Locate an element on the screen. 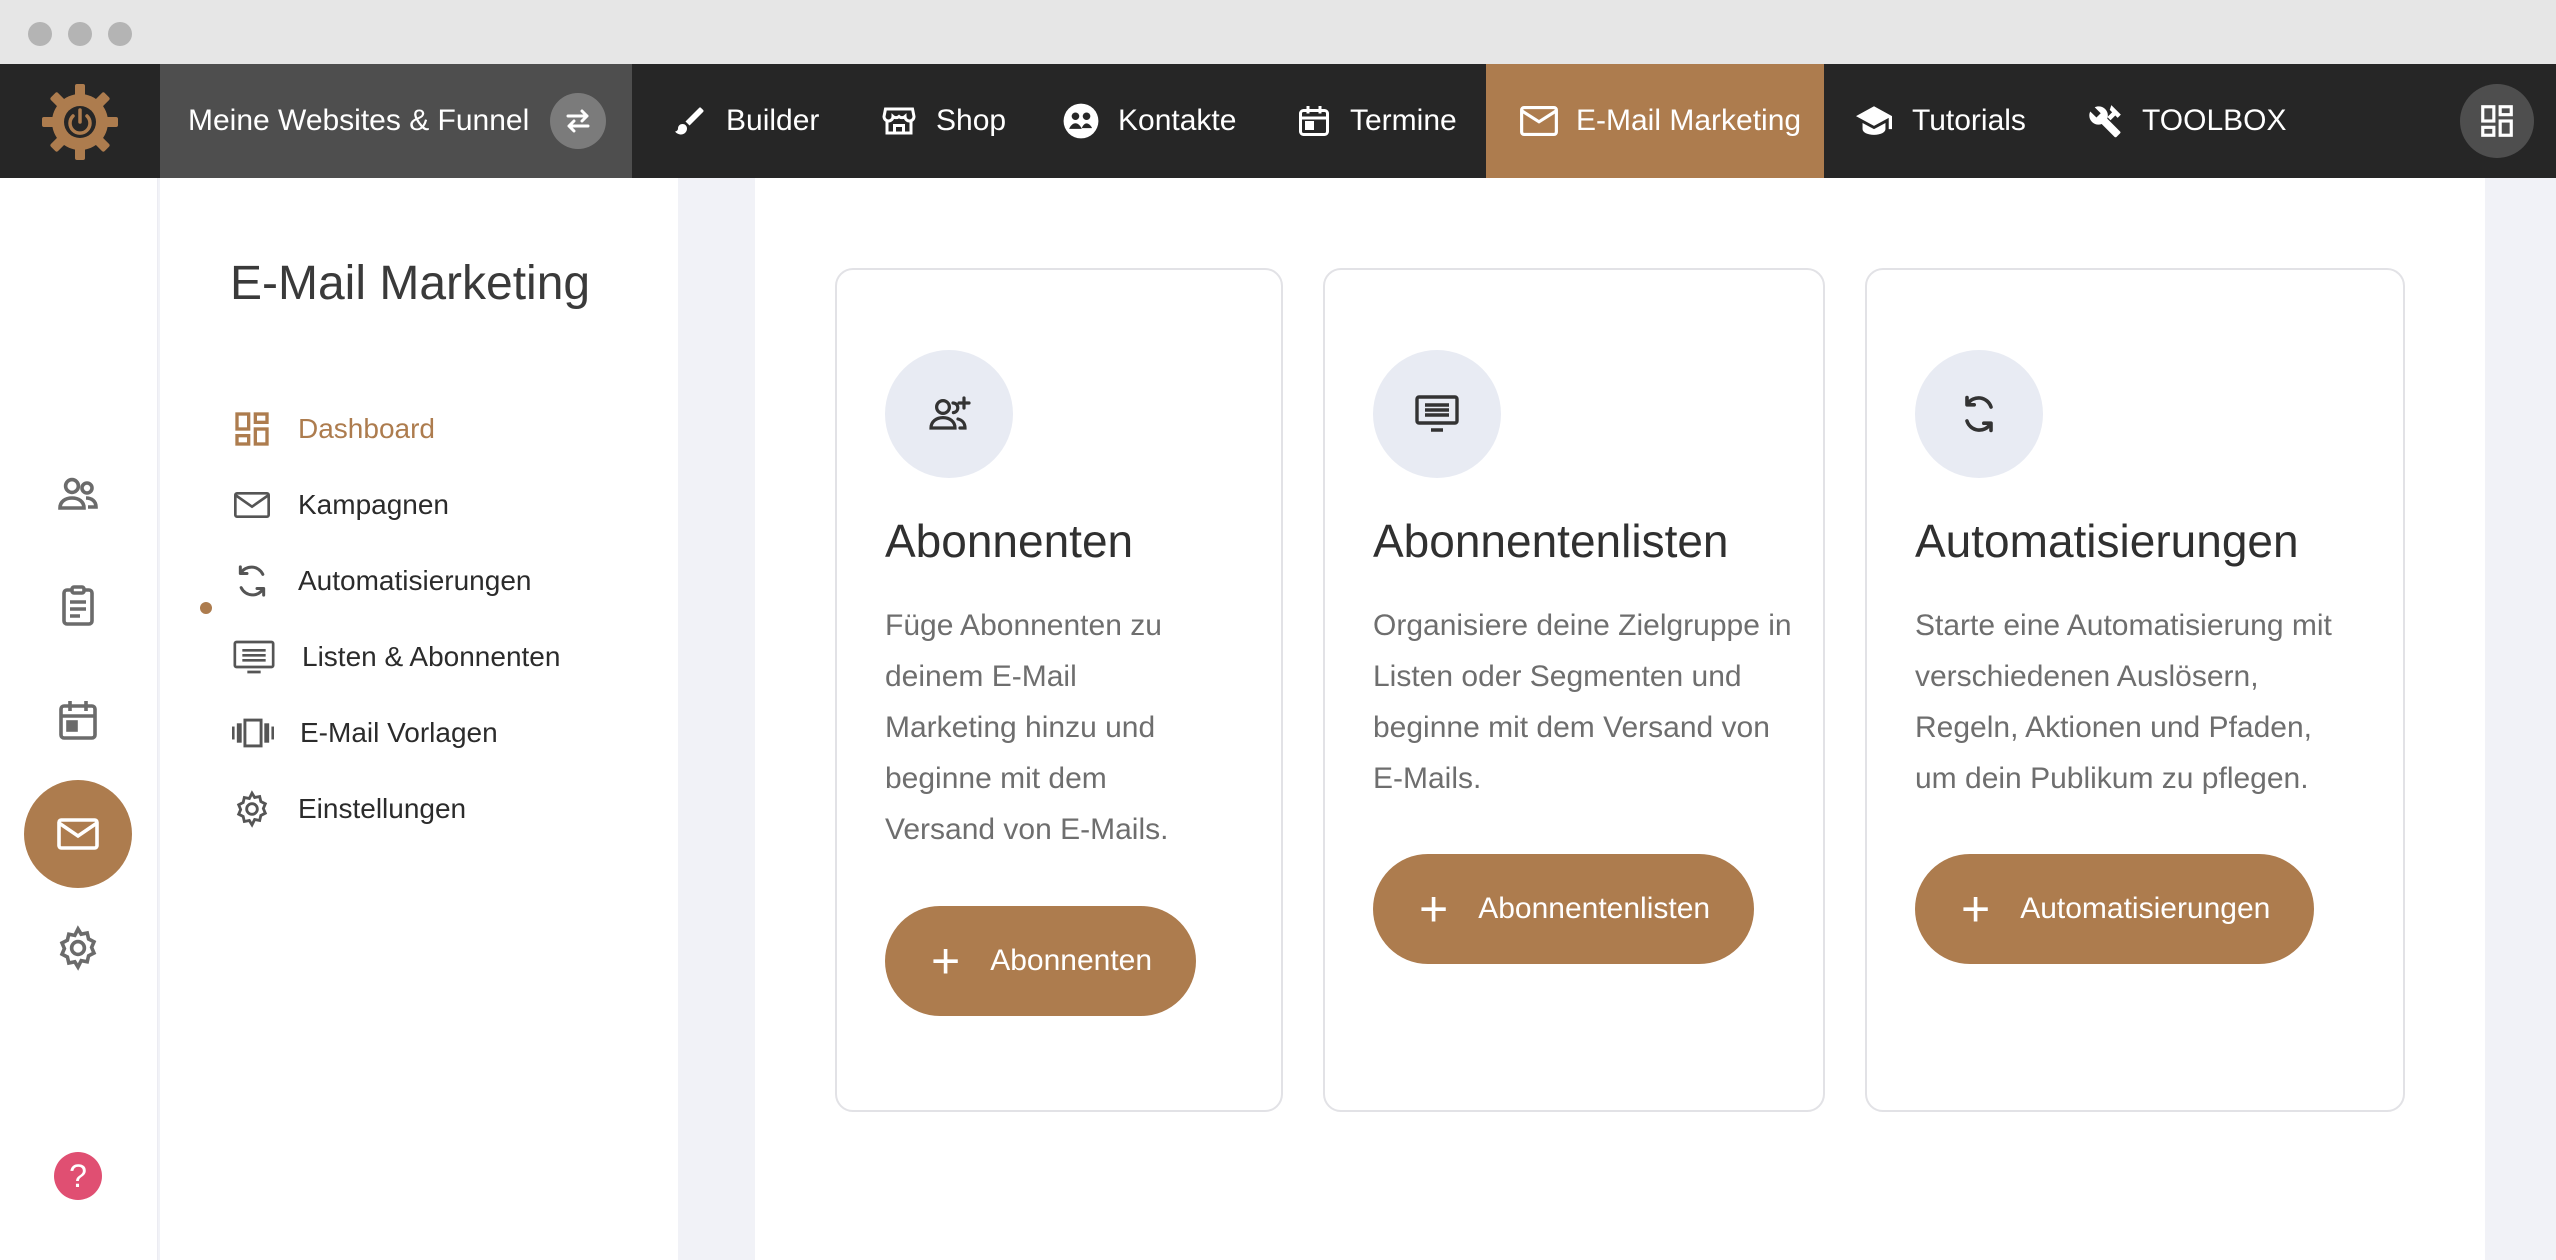 This screenshot has height=1260, width=2556. clipboard-icon is located at coordinates (78, 606).